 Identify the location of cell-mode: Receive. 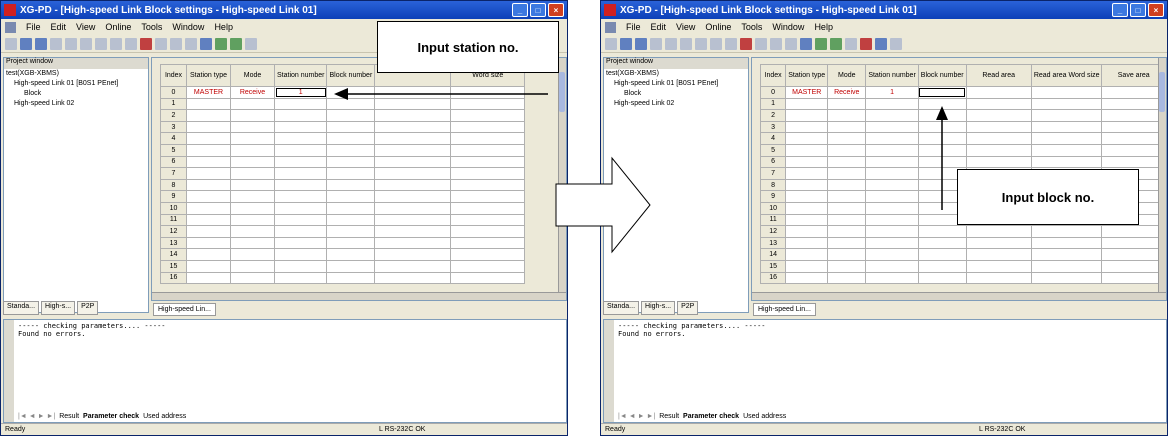
(252, 92).